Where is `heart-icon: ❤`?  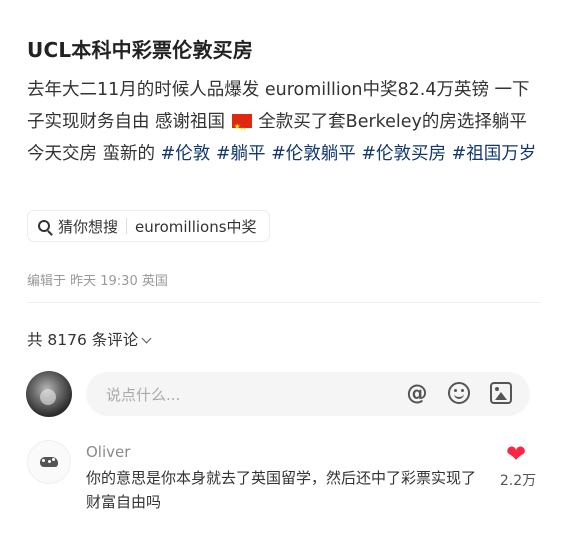
heart-icon: ❤ is located at coordinates (516, 454).